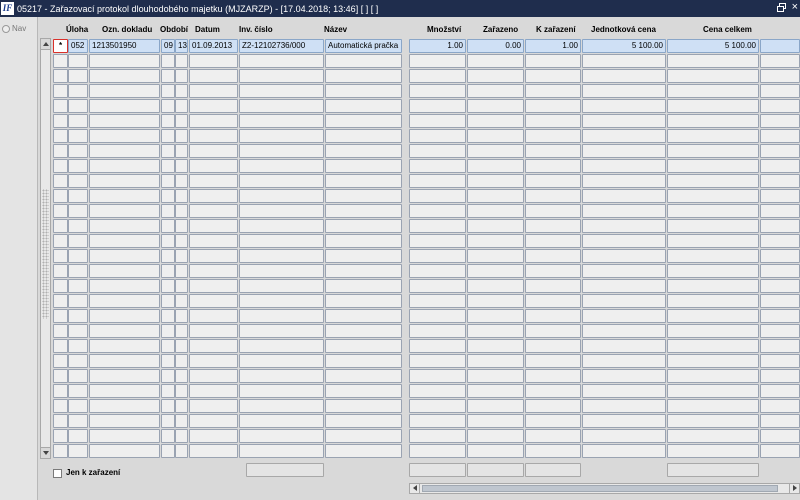  What do you see at coordinates (781, 7) in the screenshot?
I see `restore-window-icon` at bounding box center [781, 7].